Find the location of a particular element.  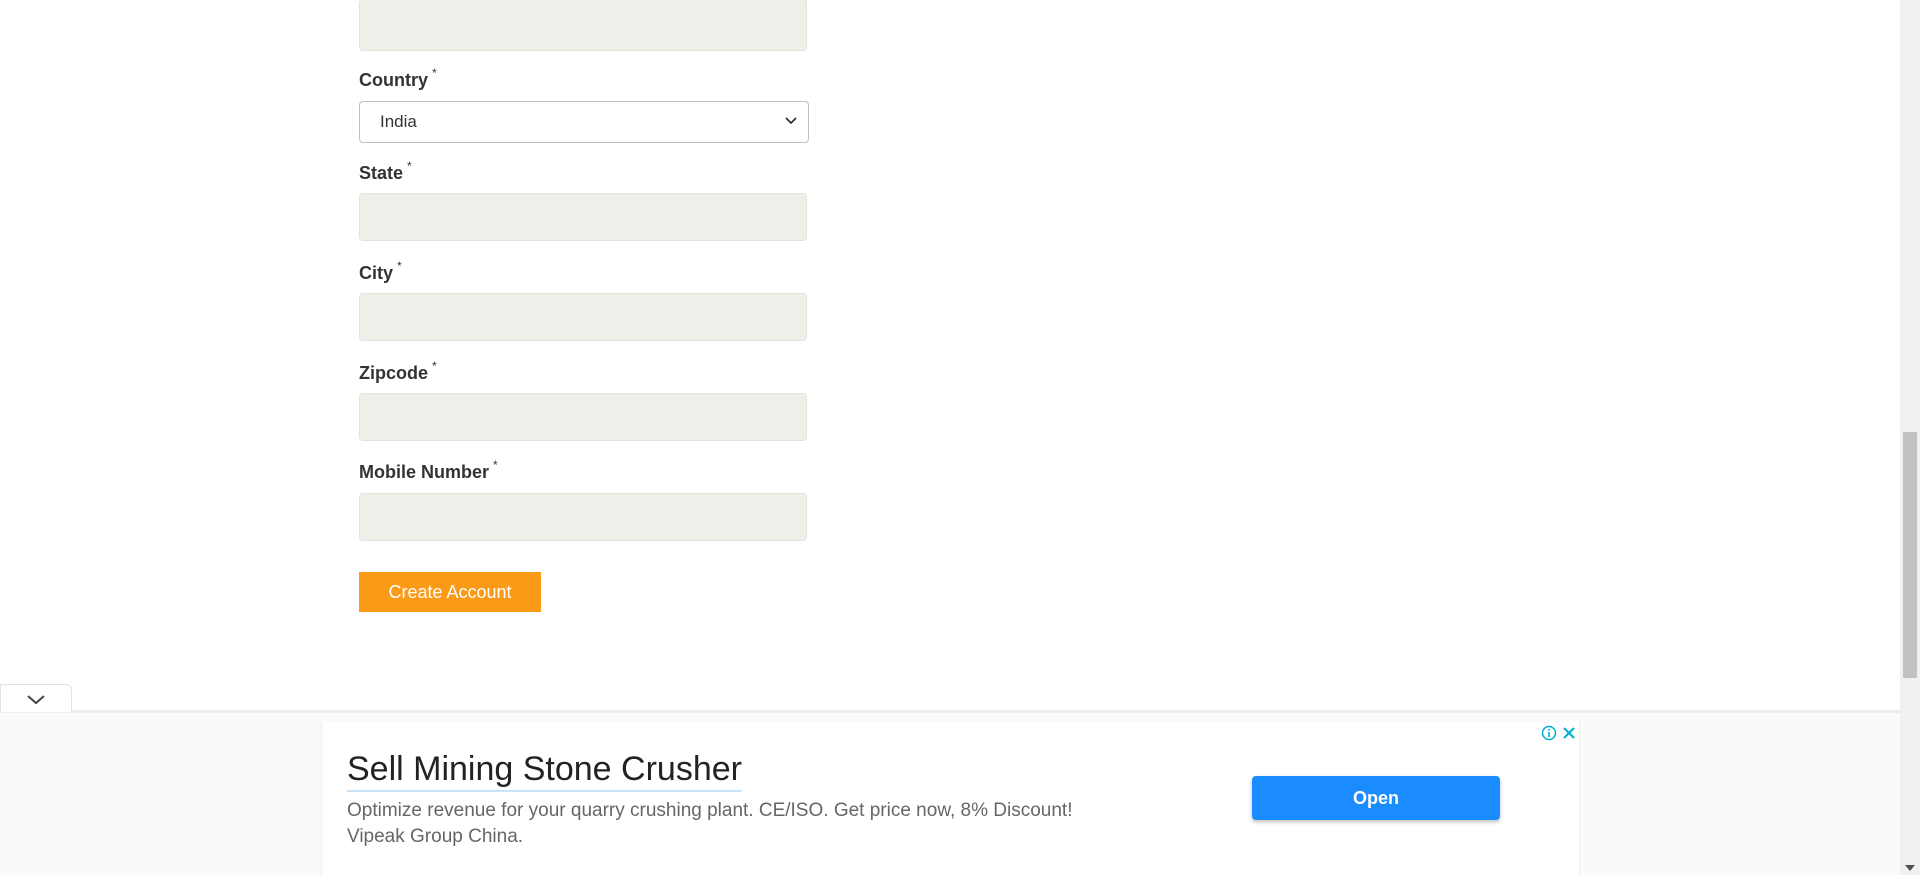

city-label-text: City is located at coordinates (376, 273).